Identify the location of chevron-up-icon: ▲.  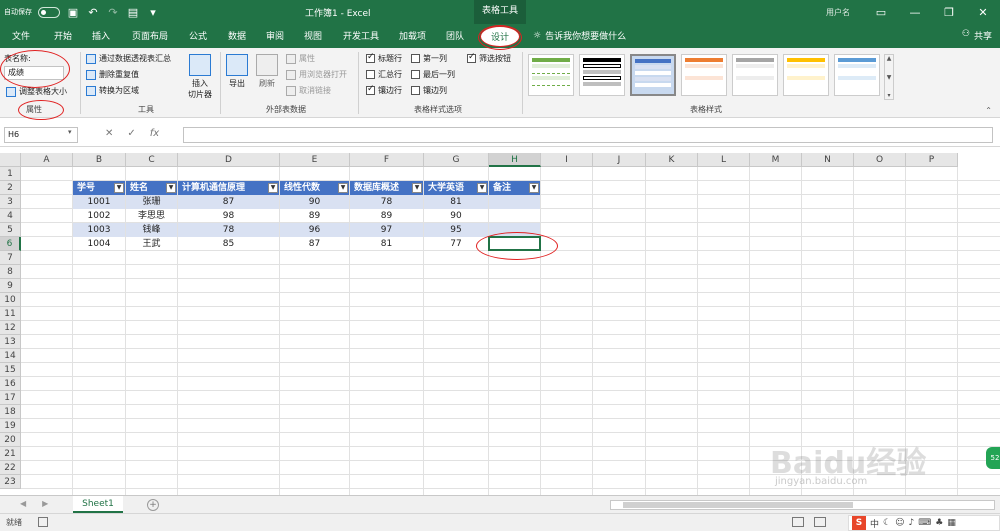
(889, 58).